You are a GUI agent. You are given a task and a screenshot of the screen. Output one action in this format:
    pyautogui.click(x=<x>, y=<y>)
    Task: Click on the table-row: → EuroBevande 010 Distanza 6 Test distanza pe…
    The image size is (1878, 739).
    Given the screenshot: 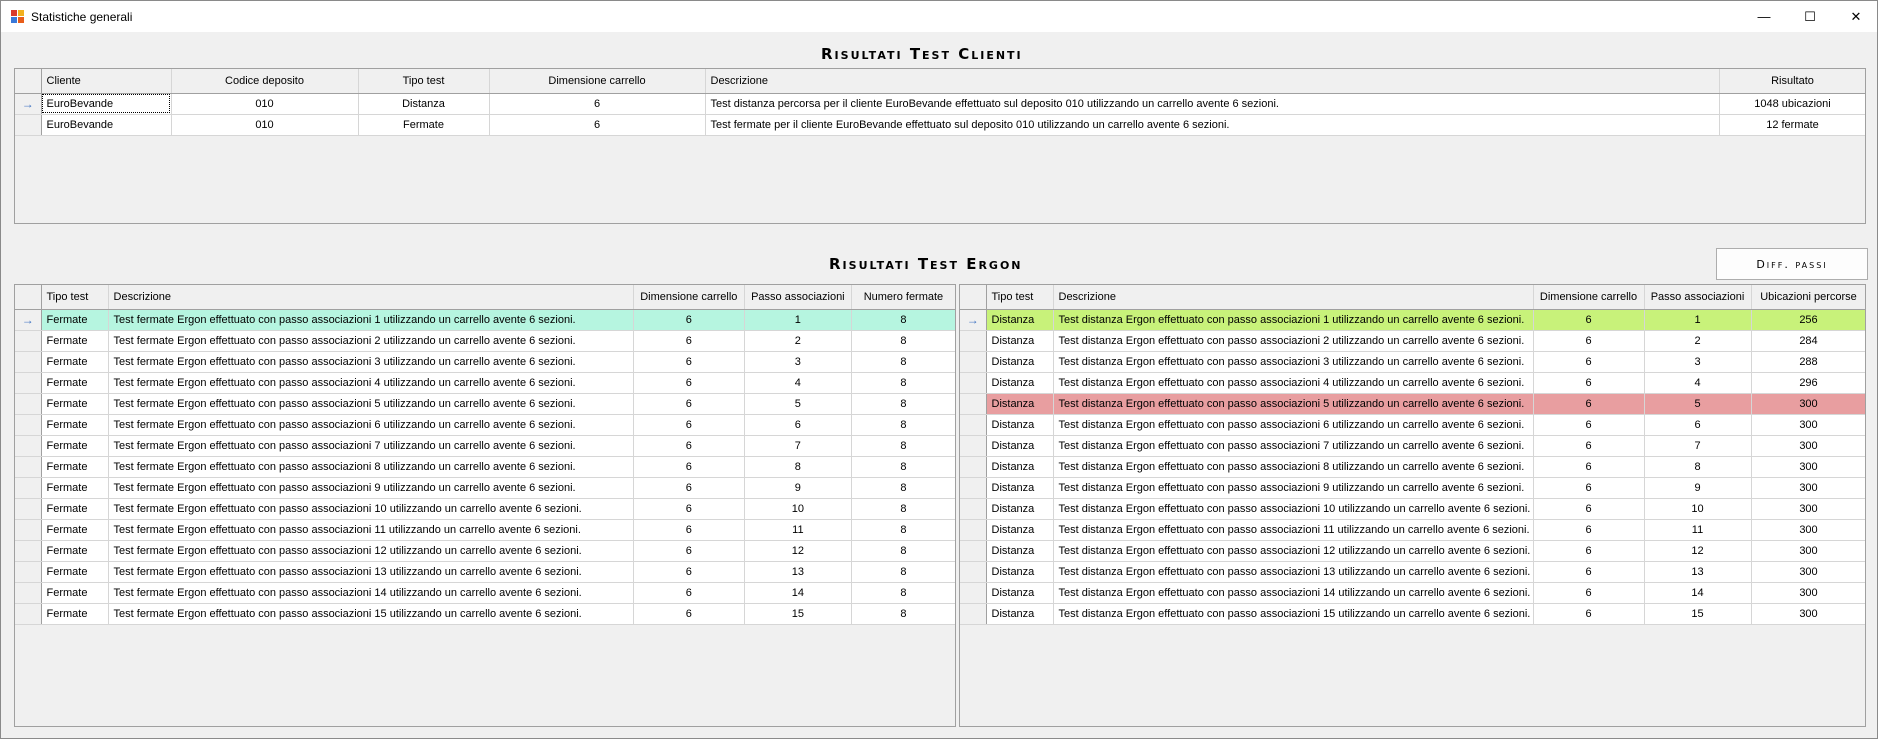 What is the action you would take?
    pyautogui.click(x=940, y=104)
    